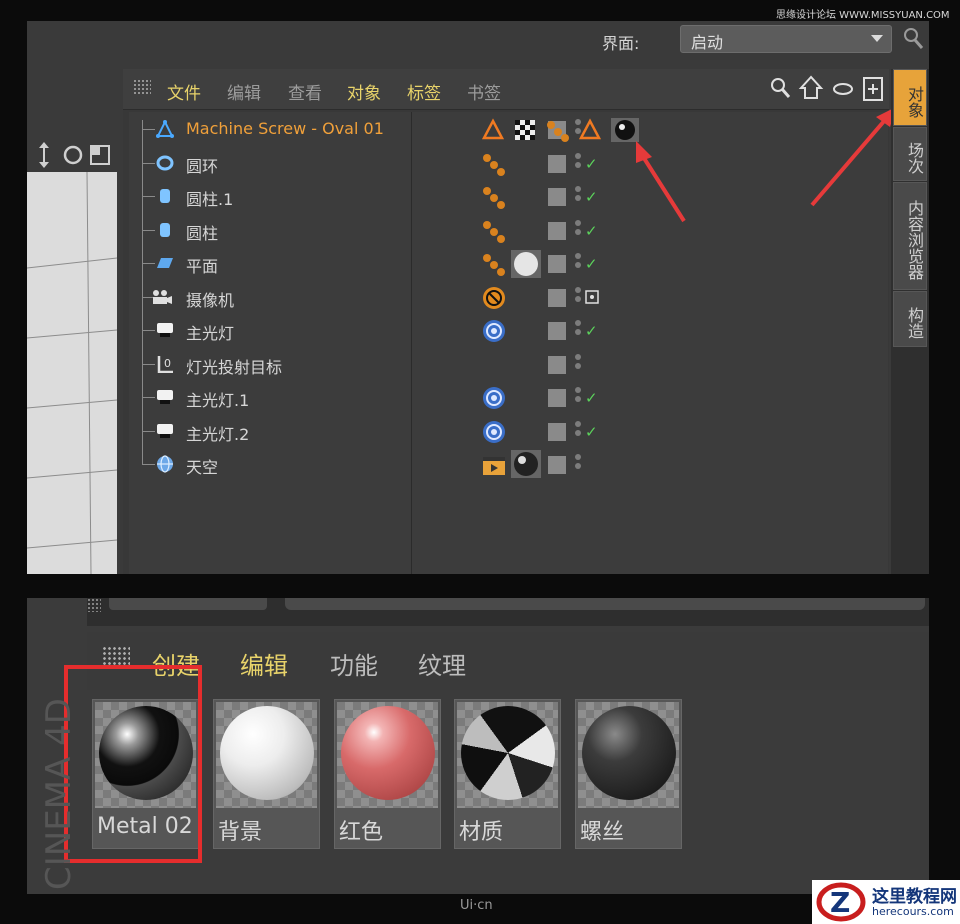 The width and height of the screenshot is (960, 924). What do you see at coordinates (72, 372) in the screenshot?
I see `viewport-grid` at bounding box center [72, 372].